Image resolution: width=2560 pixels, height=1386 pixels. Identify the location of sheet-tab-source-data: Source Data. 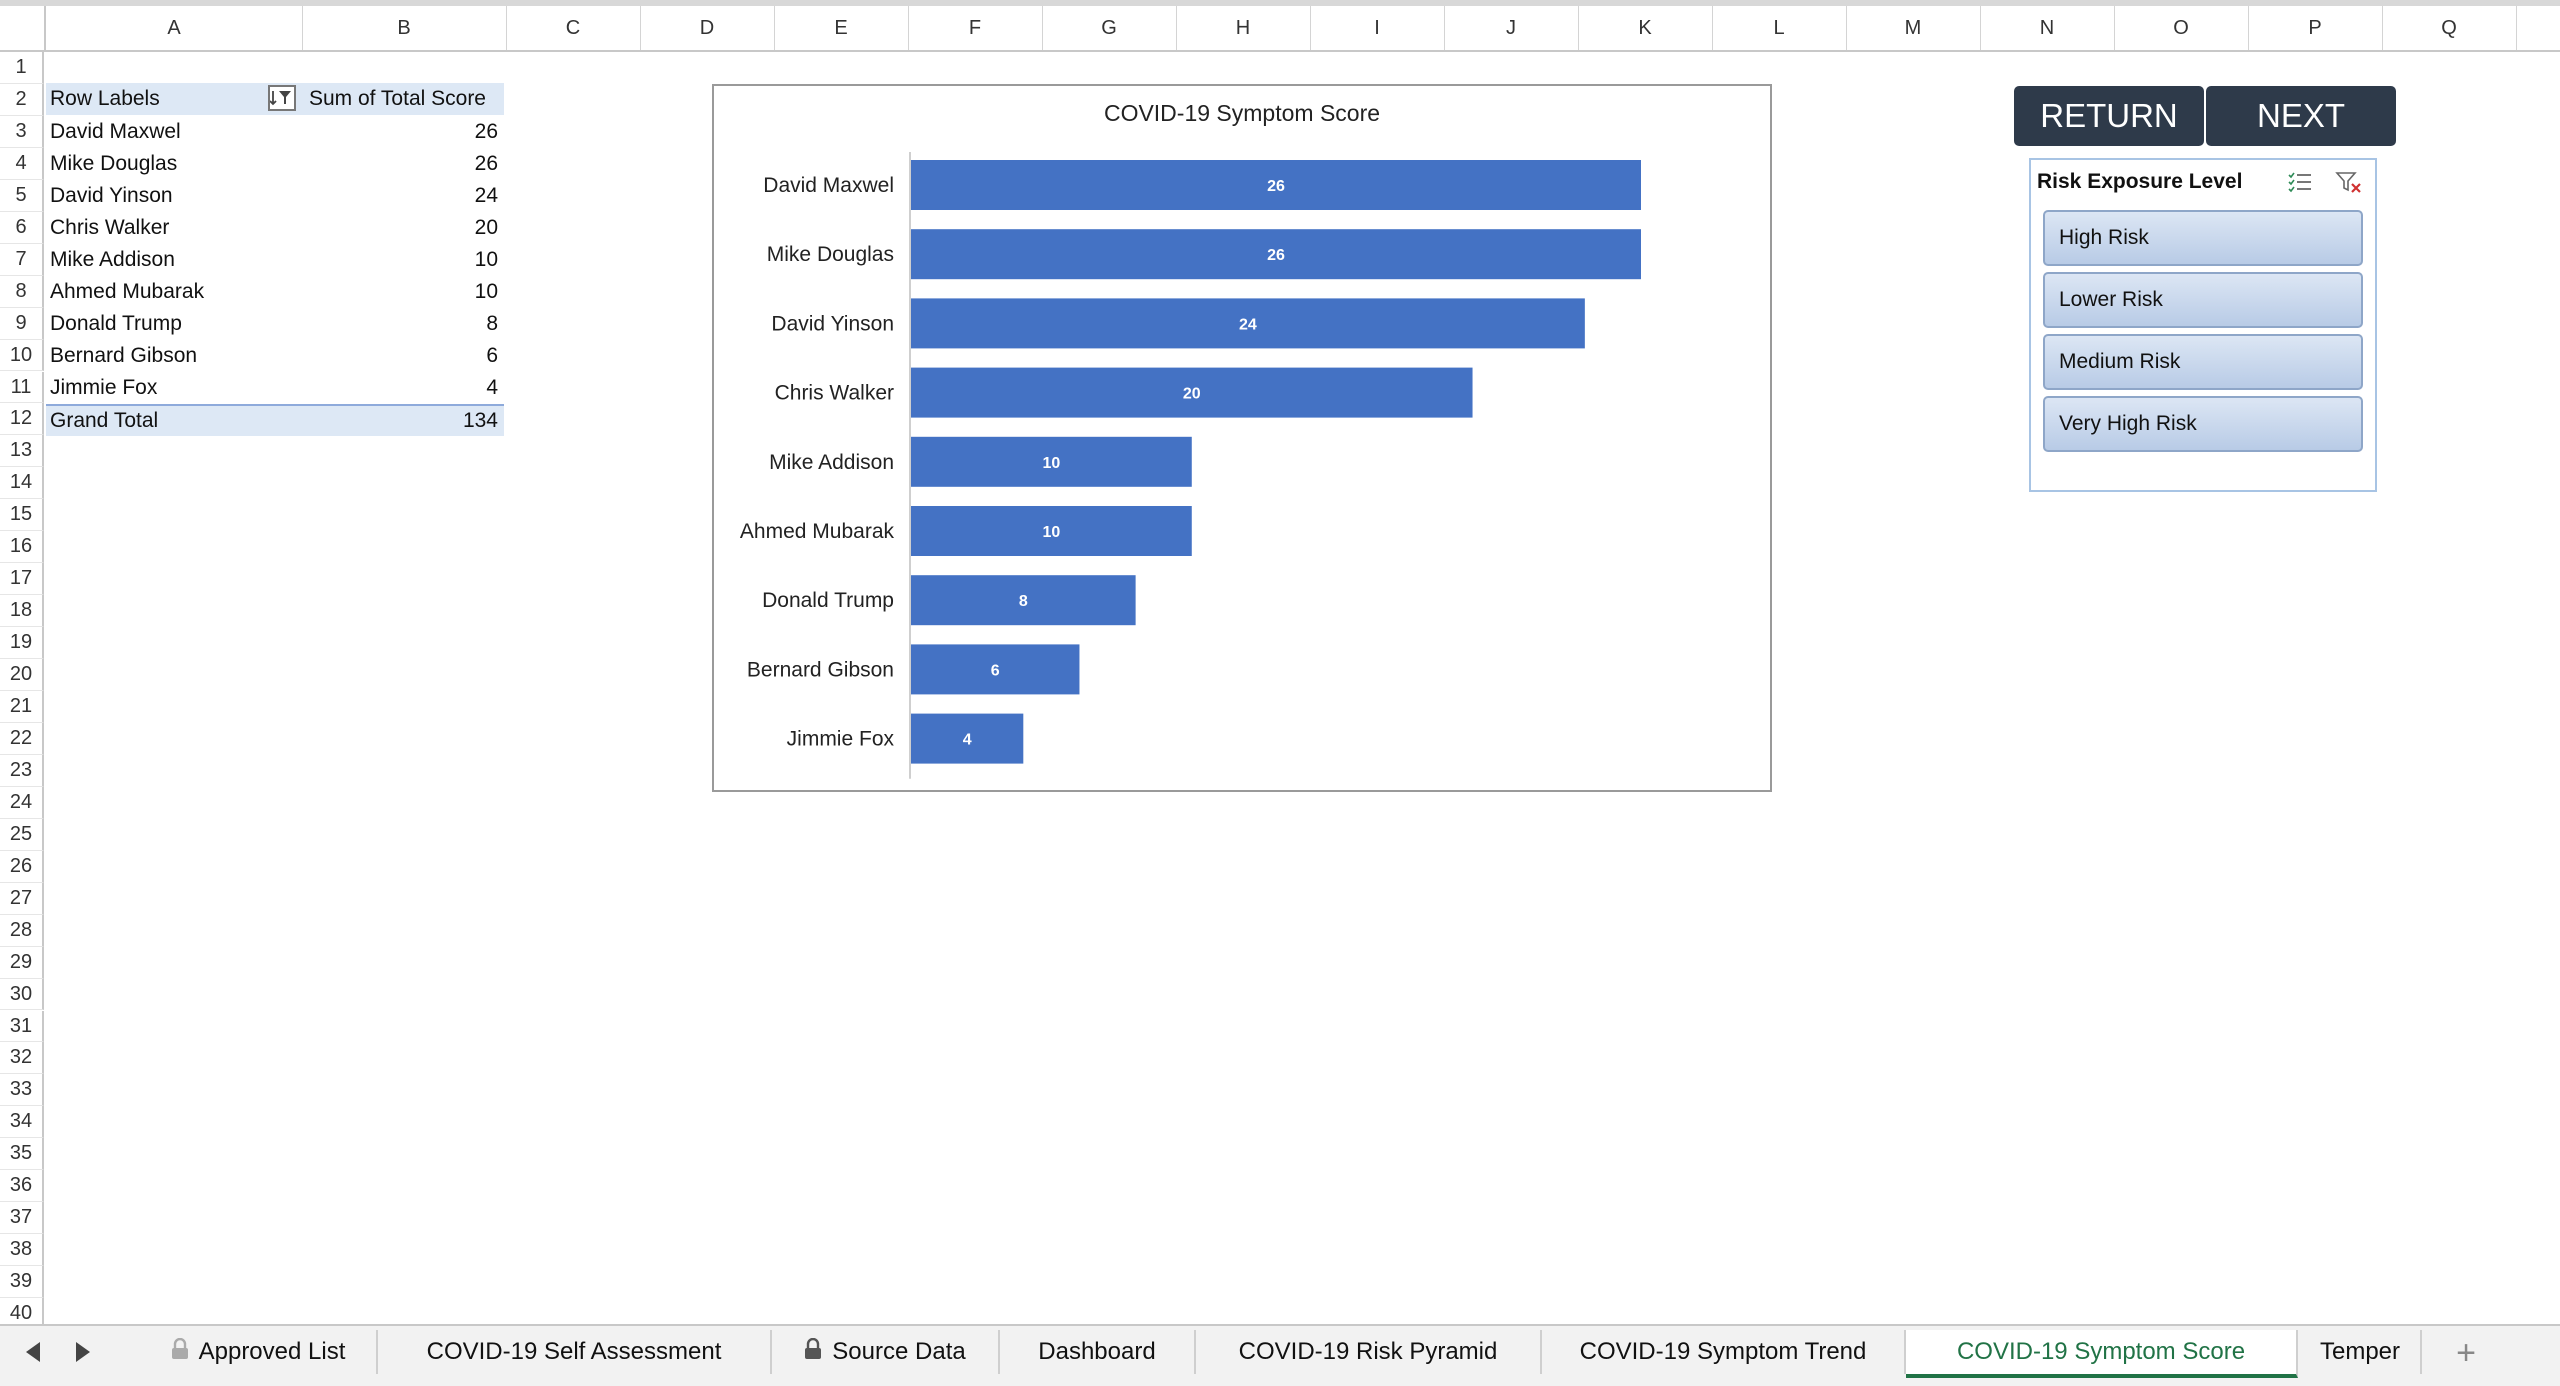
(886, 1352).